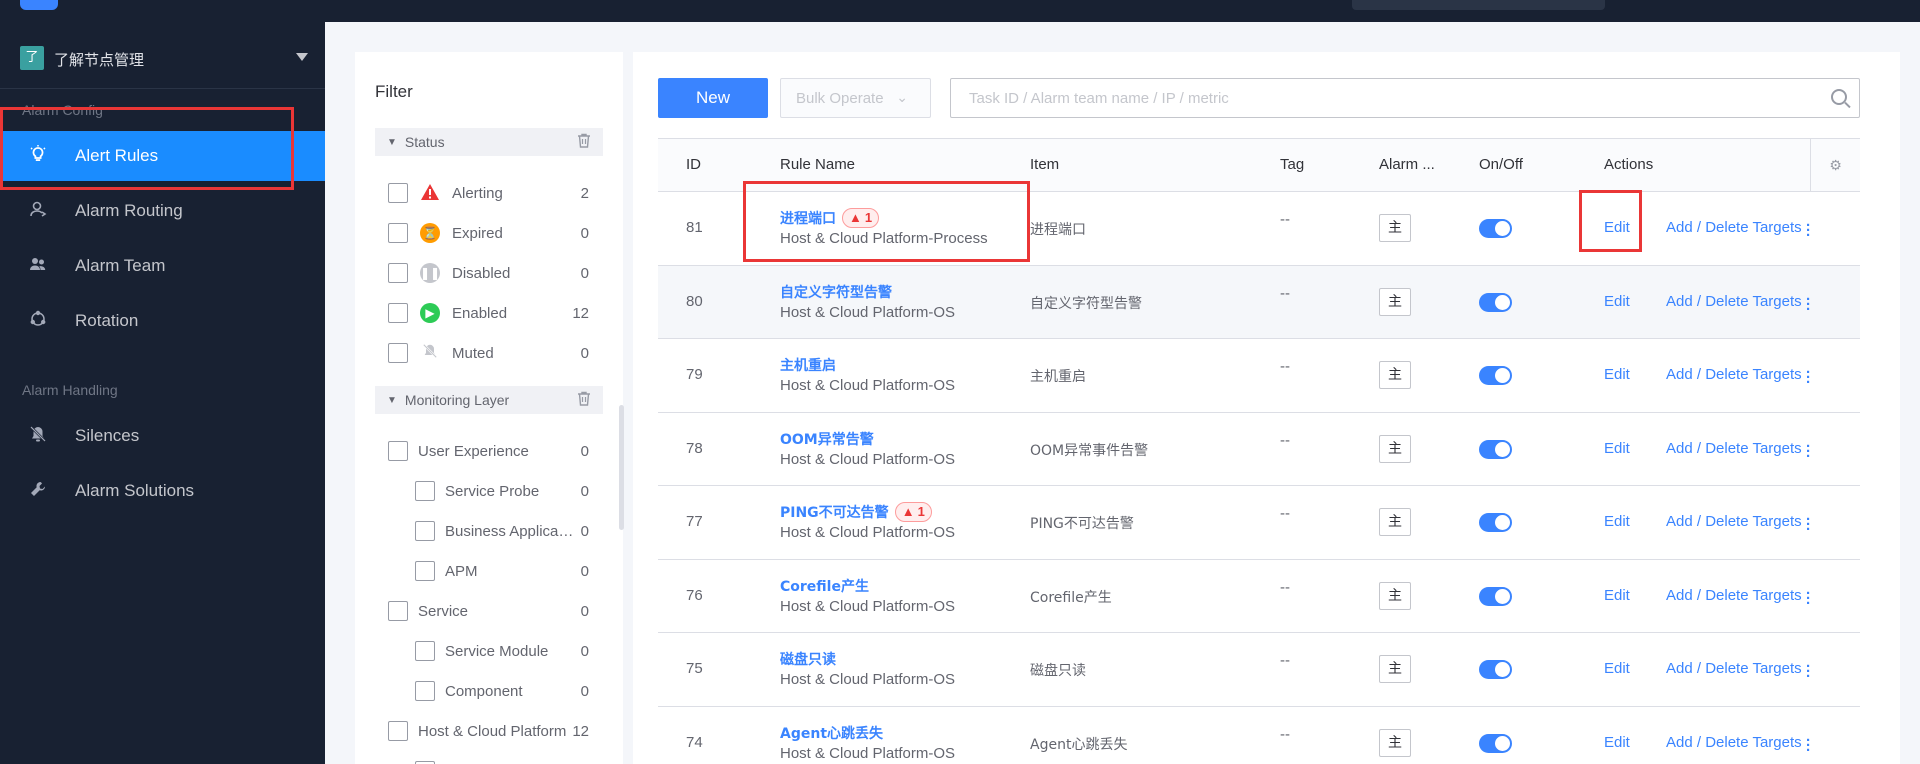  Describe the element at coordinates (488, 313) in the screenshot. I see `filter-item-enabled: ▶ Enabled 12` at that location.